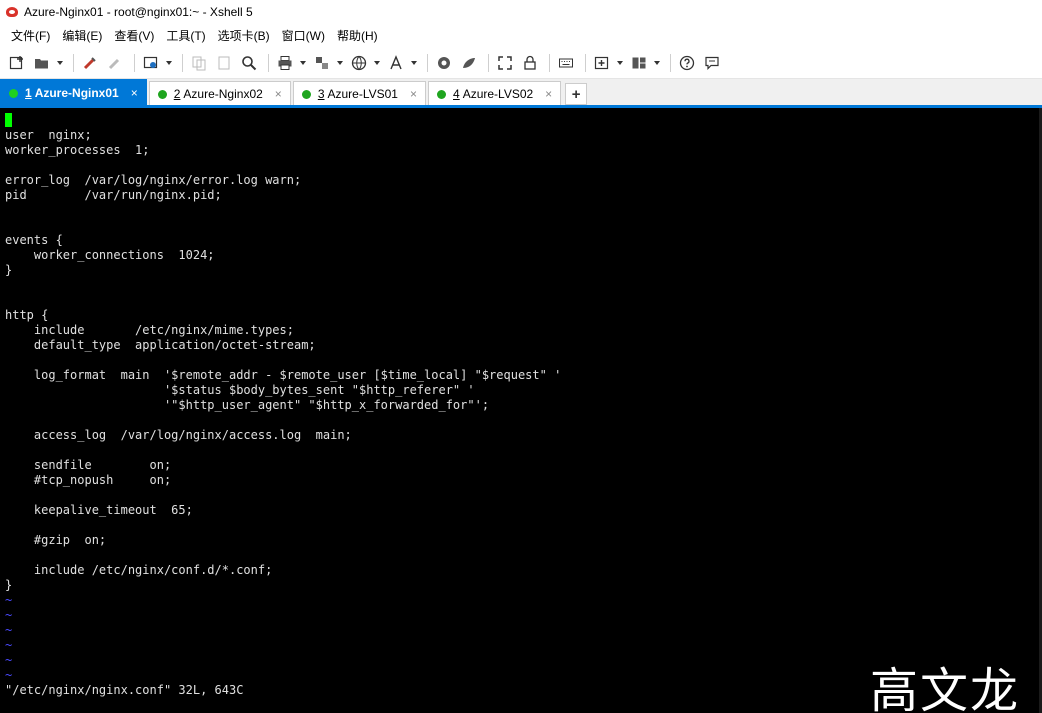  What do you see at coordinates (620, 63) in the screenshot?
I see `new-tab-dropdown-icon` at bounding box center [620, 63].